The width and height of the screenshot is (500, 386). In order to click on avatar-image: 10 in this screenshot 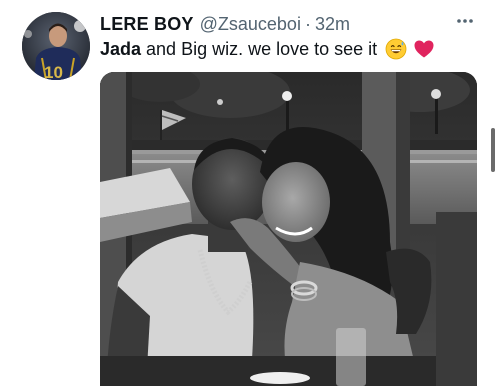, I will do `click(56, 46)`.